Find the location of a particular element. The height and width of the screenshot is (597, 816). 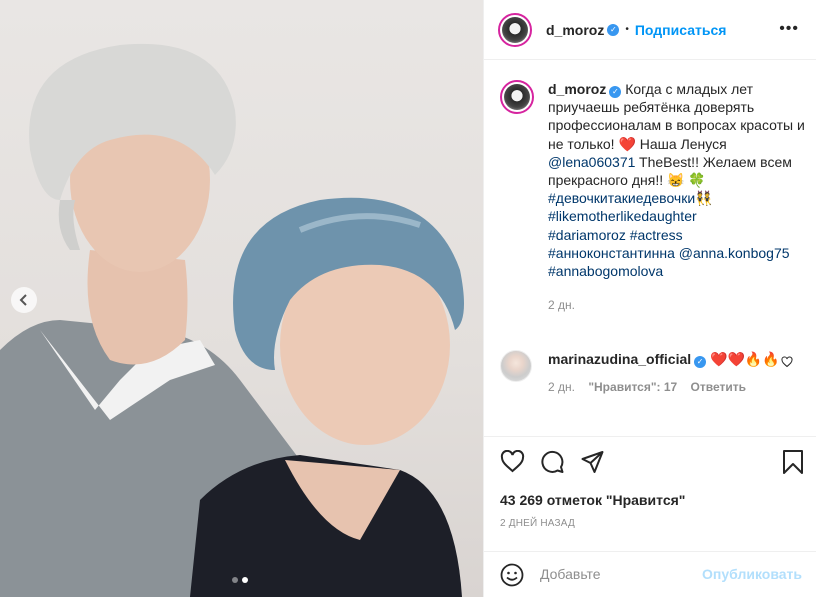

add-comment-bar: Опубликовать is located at coordinates (650, 574).